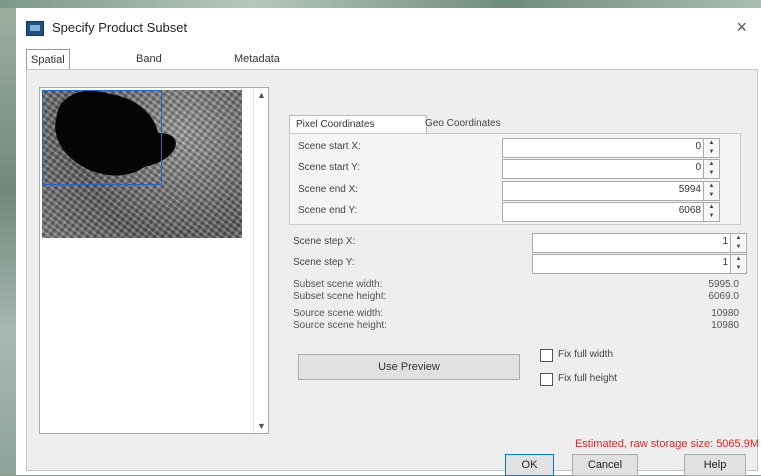 The image size is (761, 476). What do you see at coordinates (153, 67) in the screenshot?
I see `tab-band-subset: Band Subset` at bounding box center [153, 67].